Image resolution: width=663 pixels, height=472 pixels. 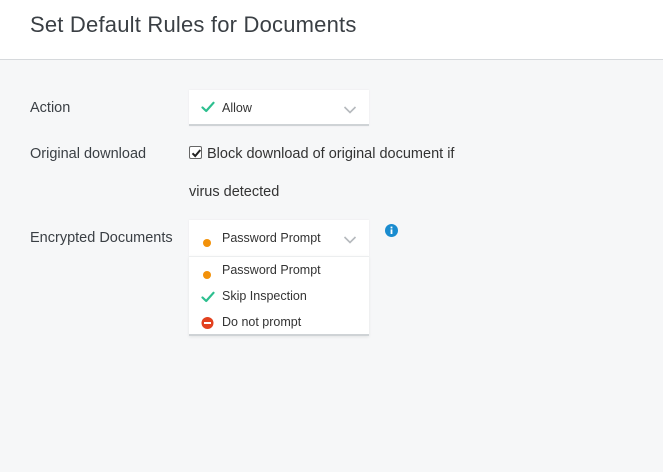 I want to click on encrypted-documents-label: Encrypted Documents, so click(x=101, y=238).